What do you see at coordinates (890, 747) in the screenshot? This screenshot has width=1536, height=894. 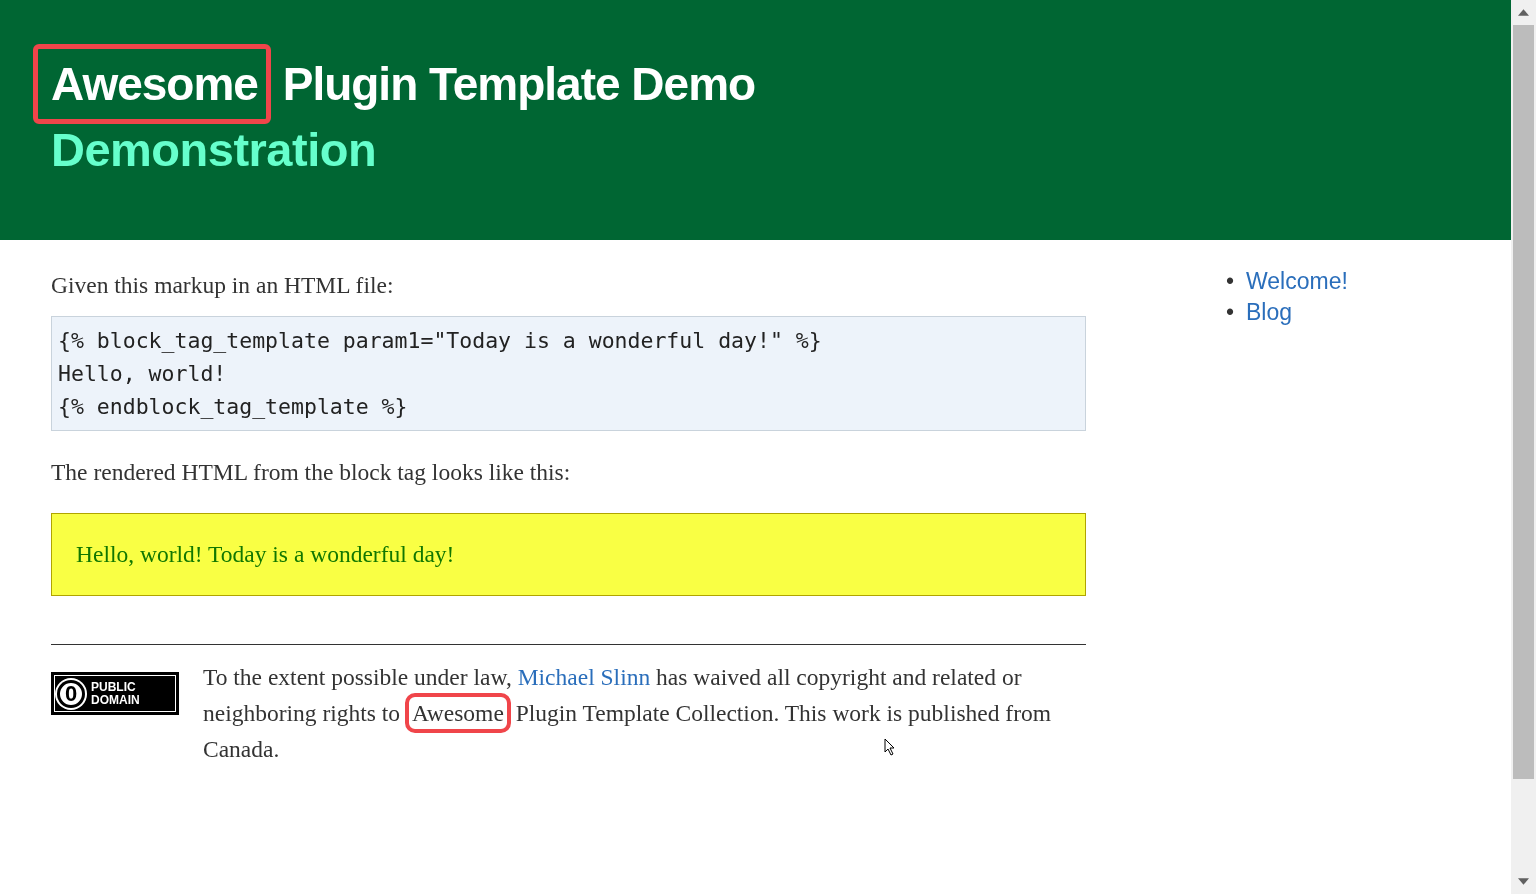 I see `mouse-pointer-icon` at bounding box center [890, 747].